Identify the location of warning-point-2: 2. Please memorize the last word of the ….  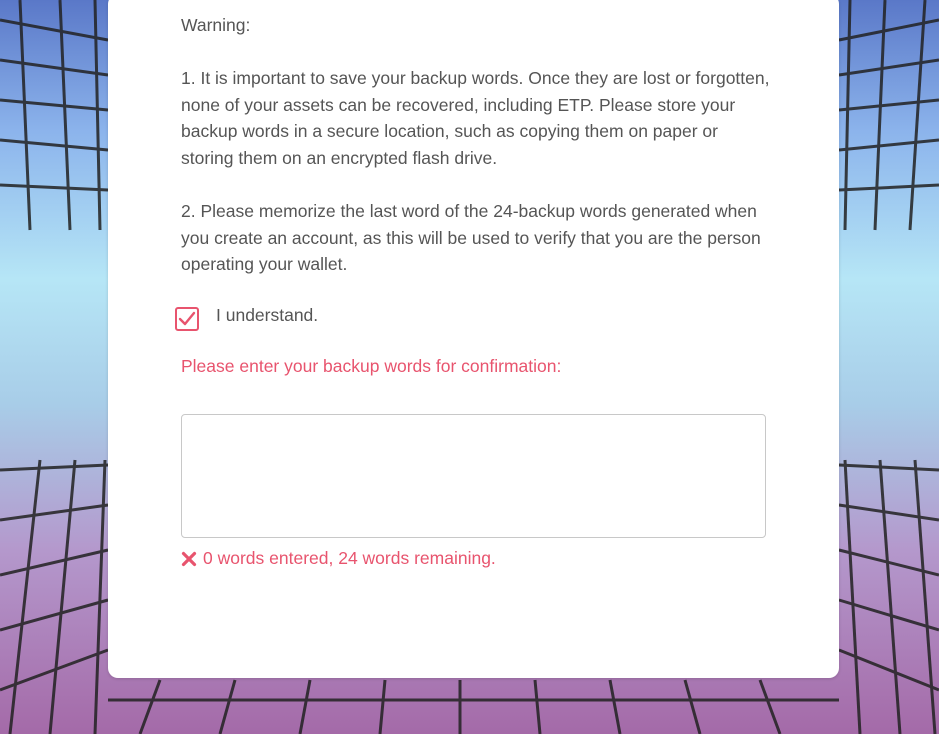
(471, 238).